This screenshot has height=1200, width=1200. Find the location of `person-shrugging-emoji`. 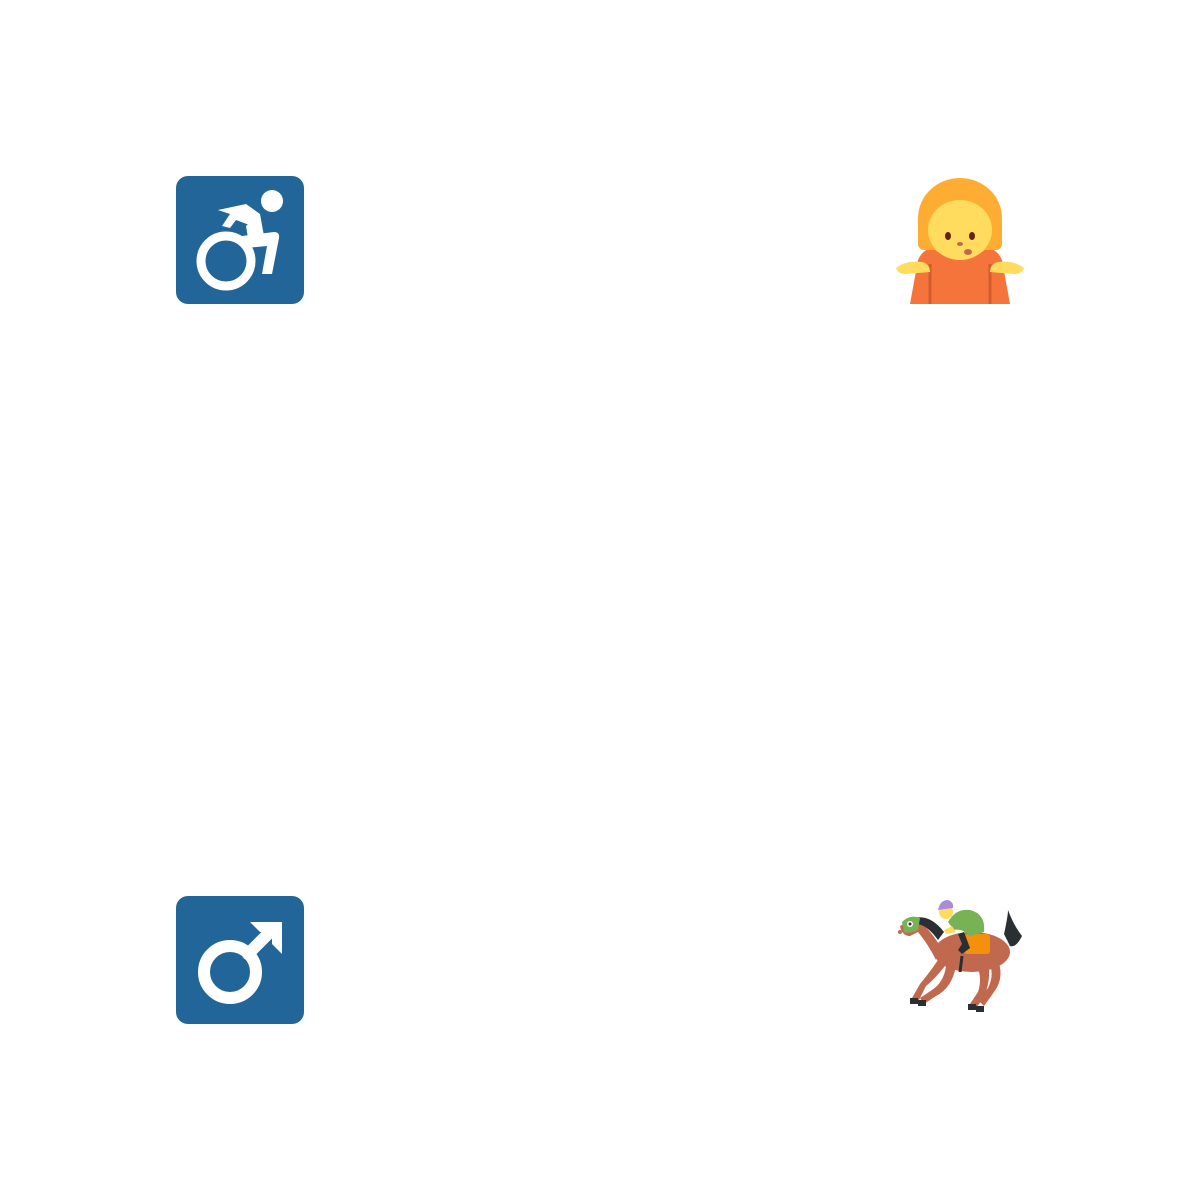

person-shrugging-emoji is located at coordinates (960, 240).